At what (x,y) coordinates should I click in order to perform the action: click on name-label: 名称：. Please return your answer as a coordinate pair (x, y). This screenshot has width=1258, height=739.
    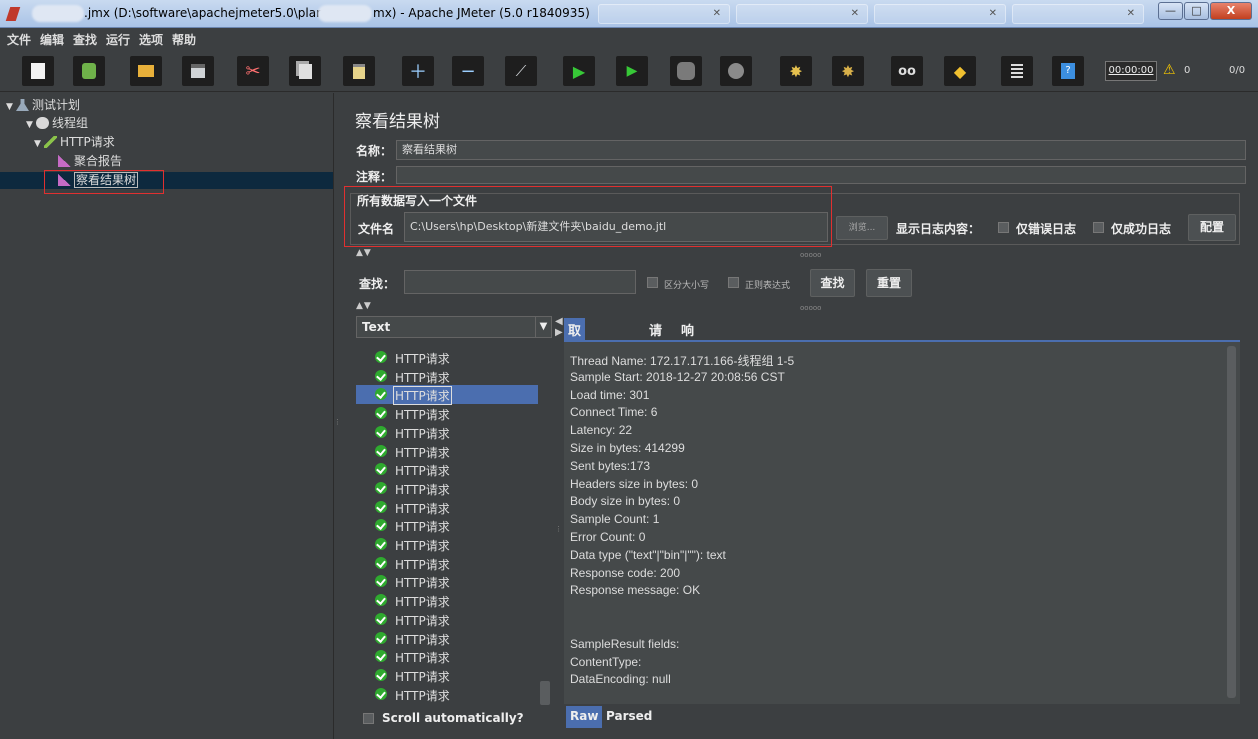
    Looking at the image, I should click on (374, 151).